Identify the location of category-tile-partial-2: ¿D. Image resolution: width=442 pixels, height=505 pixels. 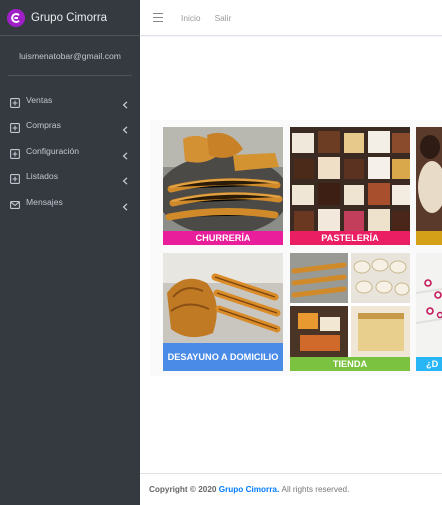
(429, 312).